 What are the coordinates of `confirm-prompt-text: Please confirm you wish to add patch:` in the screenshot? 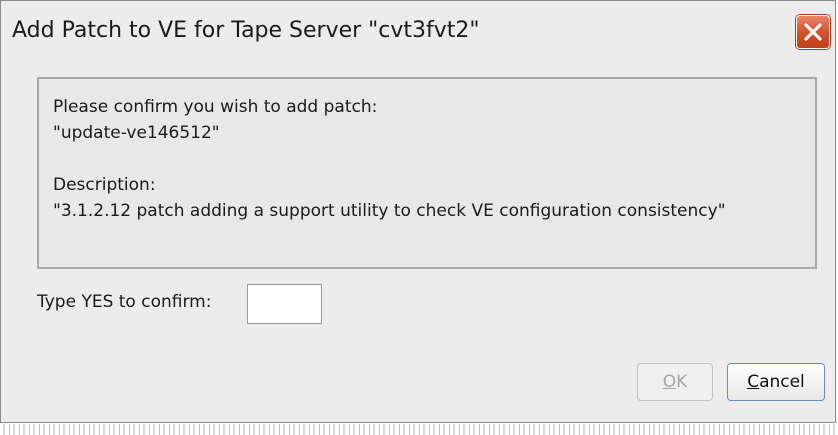 It's located at (215, 107).